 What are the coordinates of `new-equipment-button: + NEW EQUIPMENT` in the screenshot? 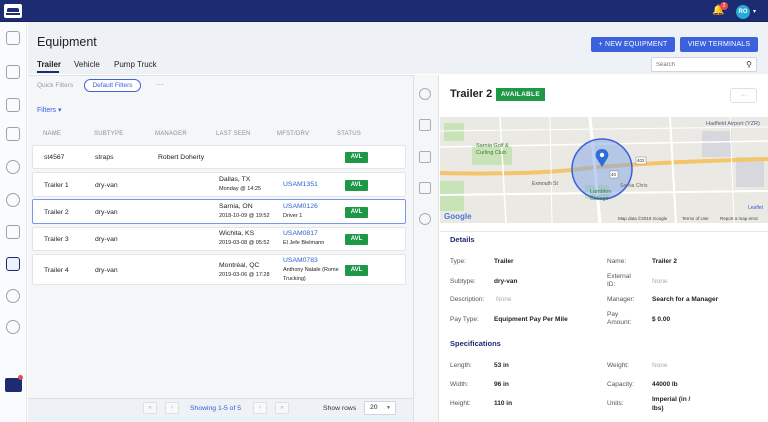 It's located at (633, 44).